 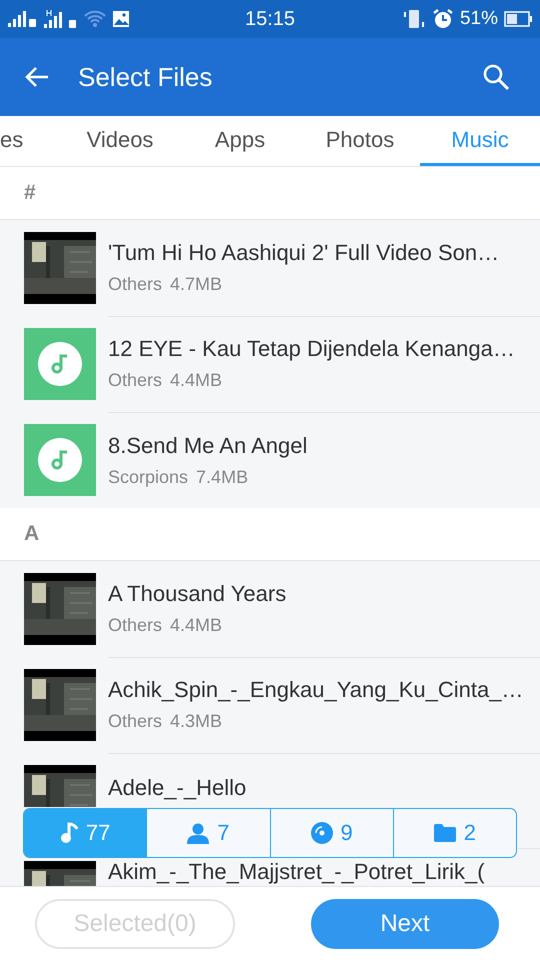 What do you see at coordinates (30, 141) in the screenshot?
I see `category-tab: es` at bounding box center [30, 141].